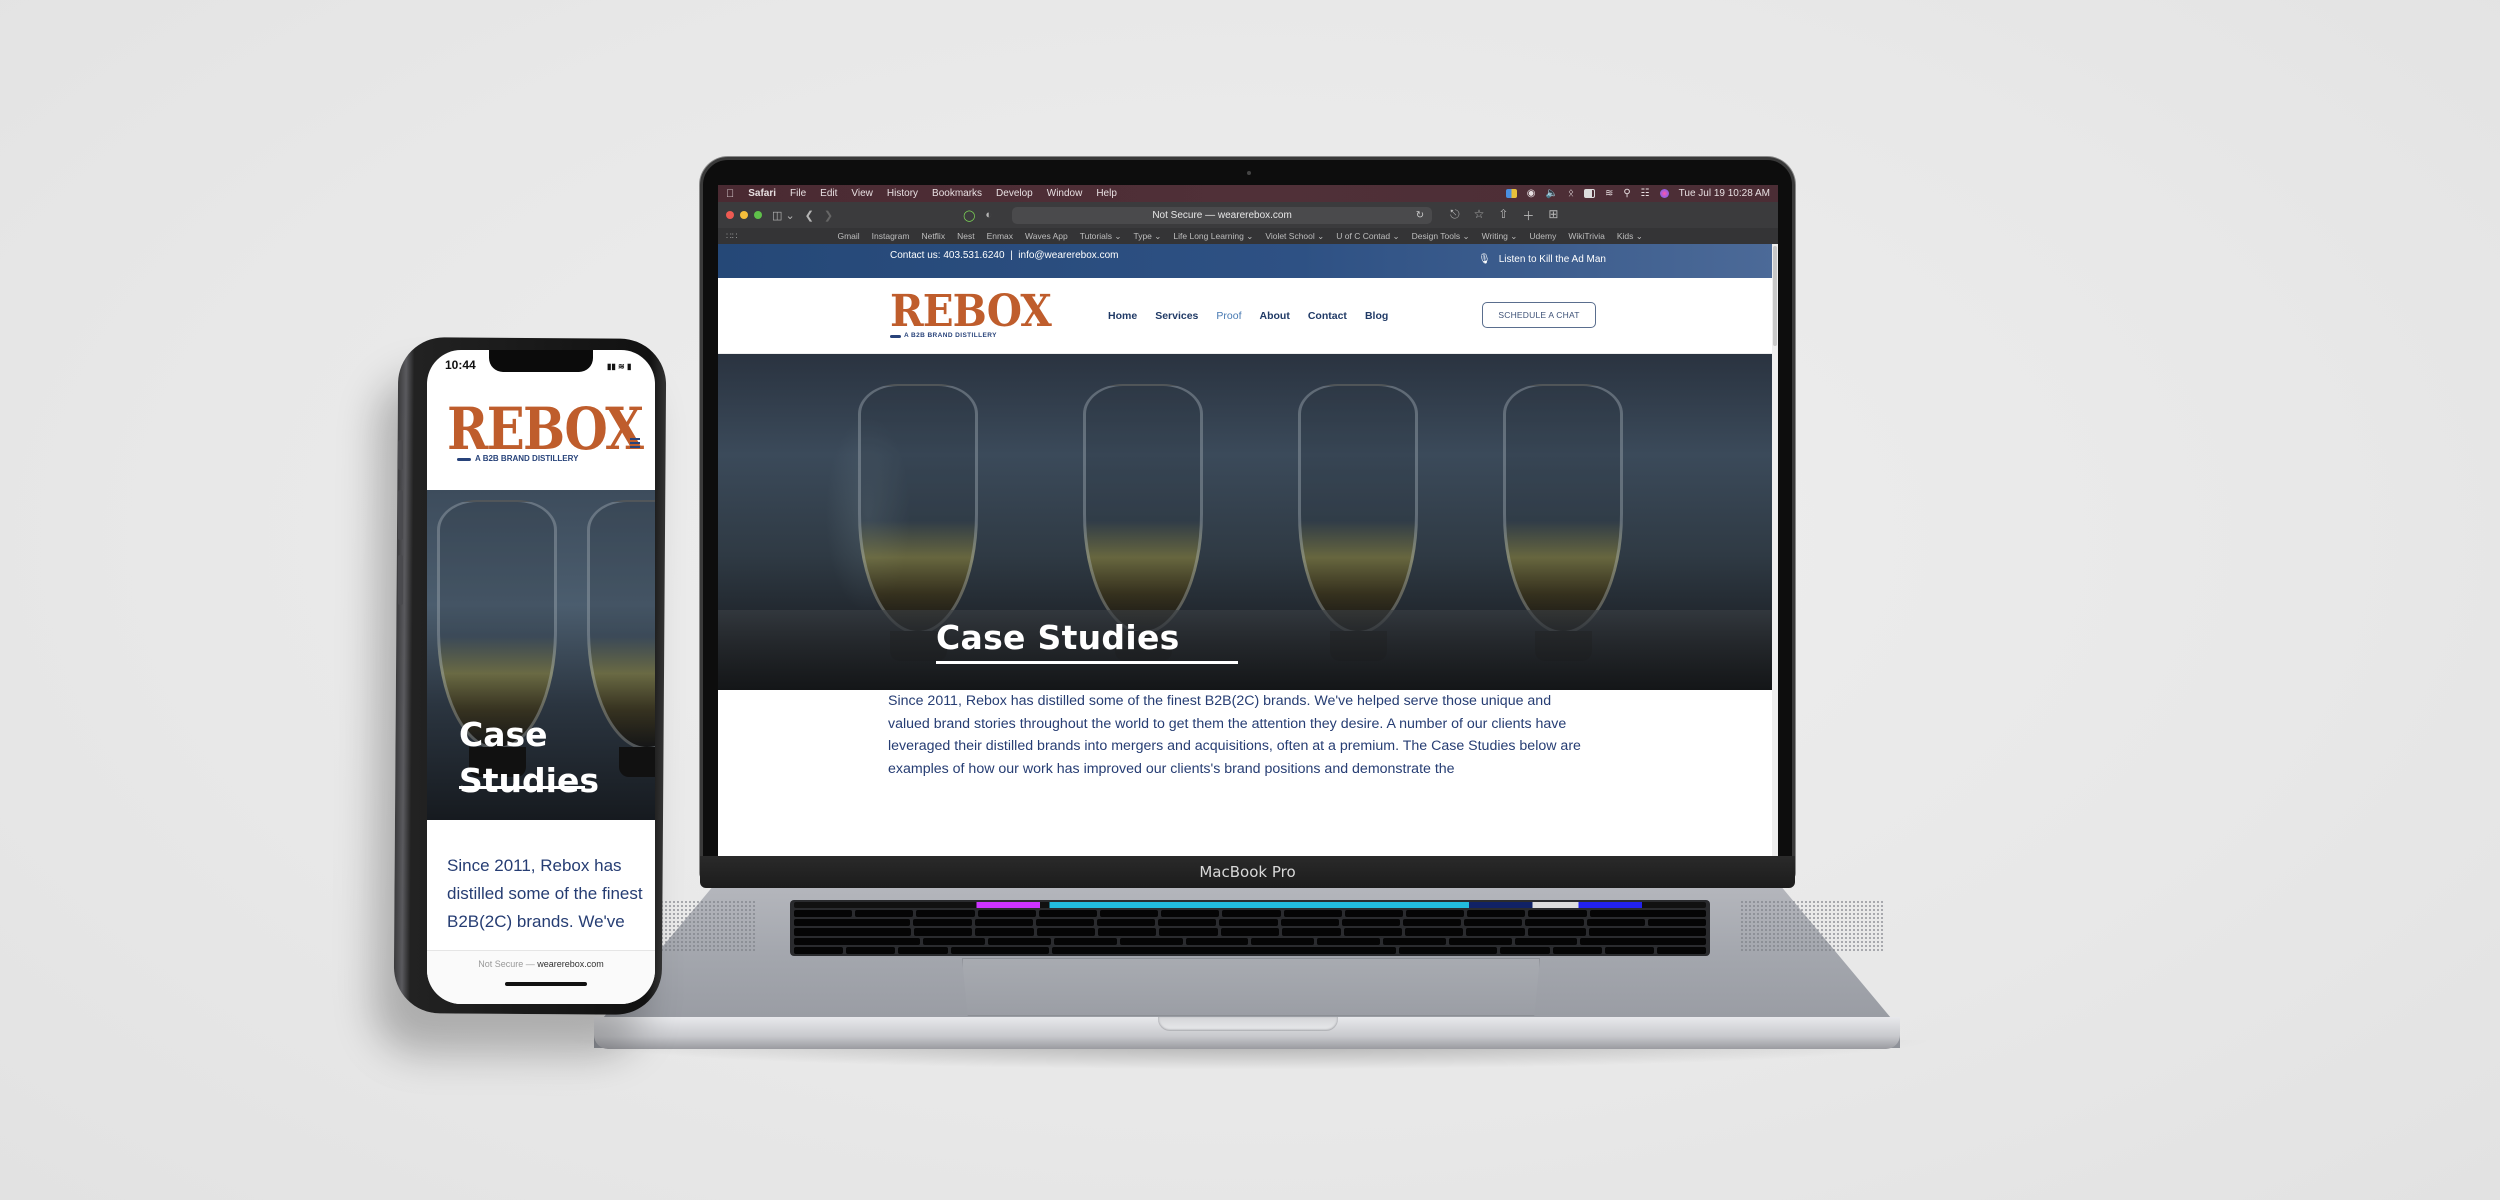 The height and width of the screenshot is (1200, 2500). What do you see at coordinates (798, 193) in the screenshot?
I see `menu-file: File` at bounding box center [798, 193].